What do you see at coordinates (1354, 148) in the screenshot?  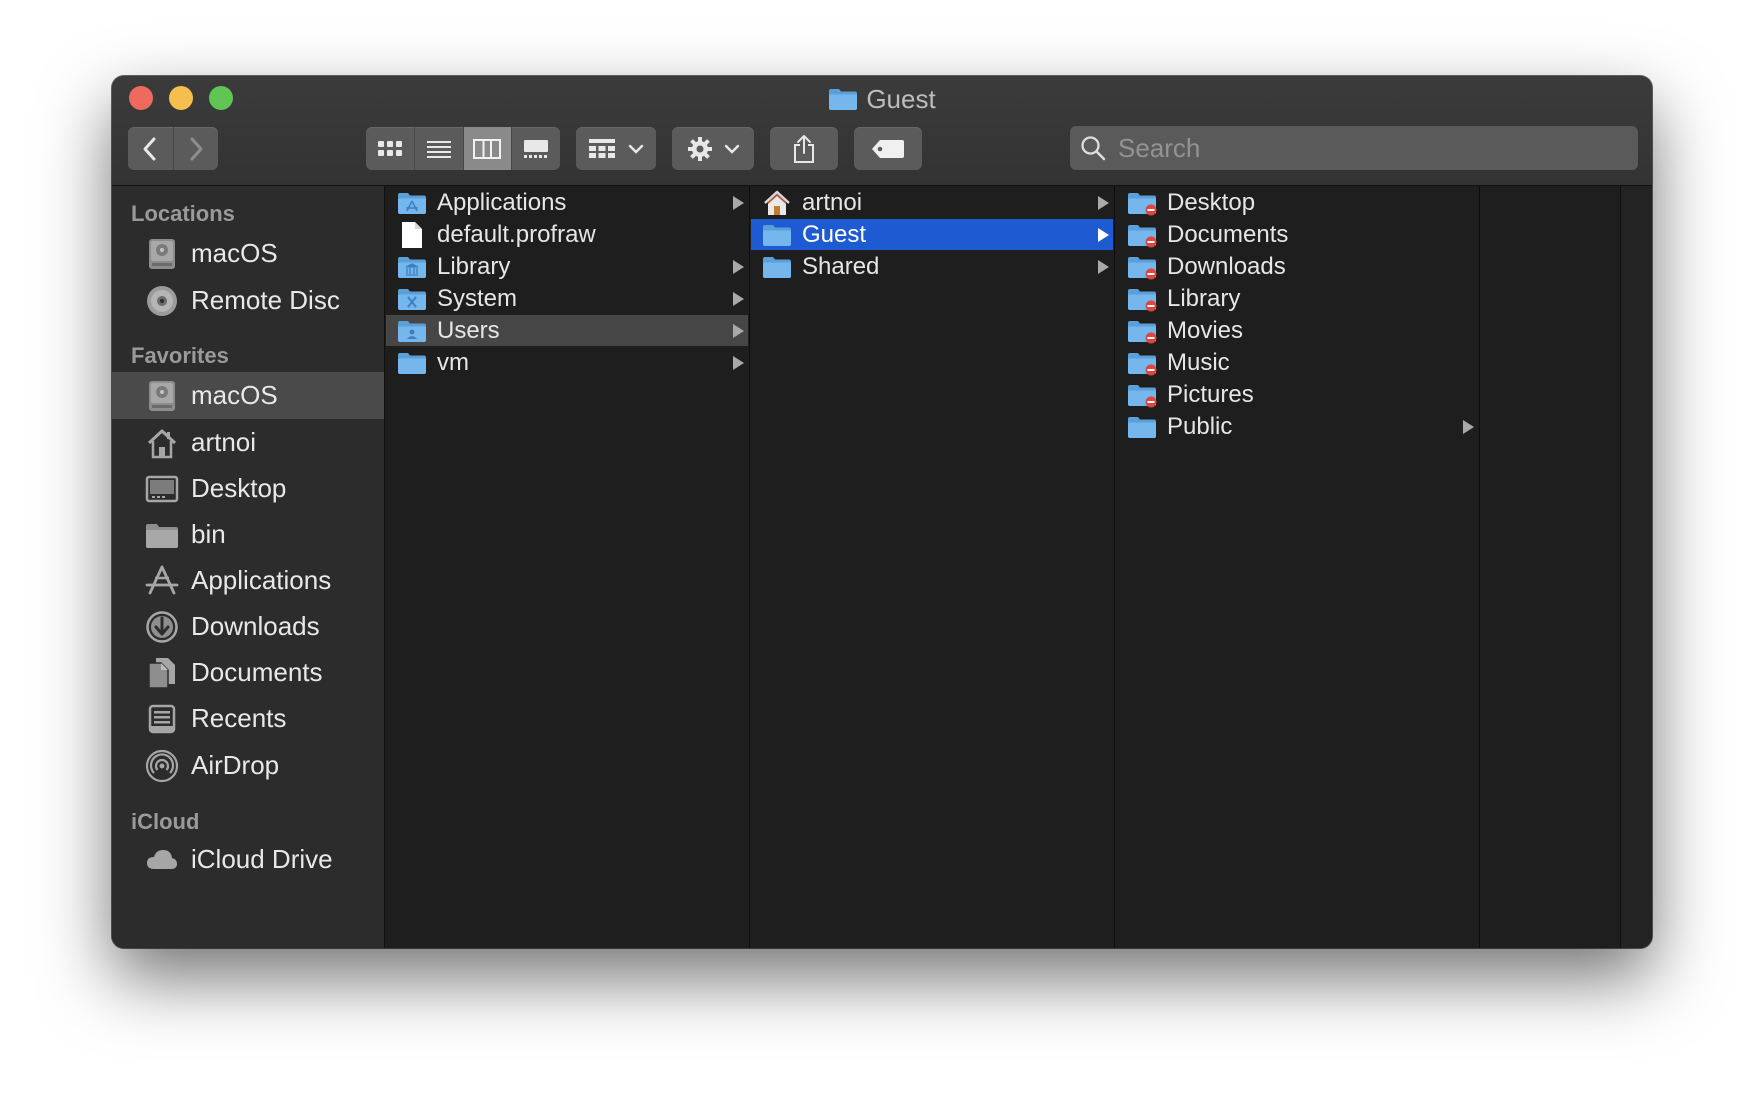 I see `search-field: Search` at bounding box center [1354, 148].